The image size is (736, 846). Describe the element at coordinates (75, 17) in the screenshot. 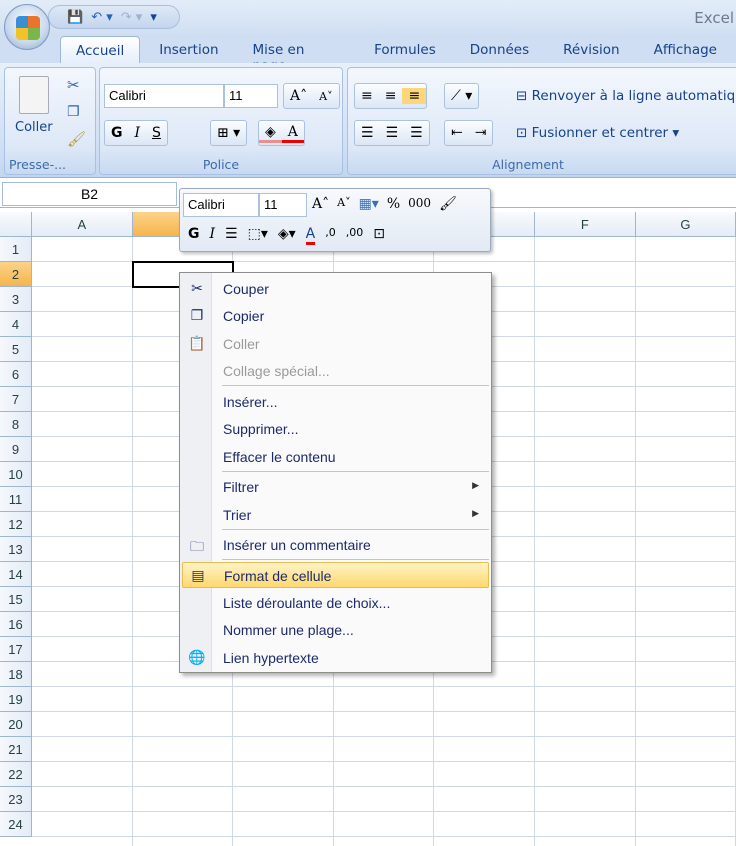

I see `save-icon: 💾` at that location.